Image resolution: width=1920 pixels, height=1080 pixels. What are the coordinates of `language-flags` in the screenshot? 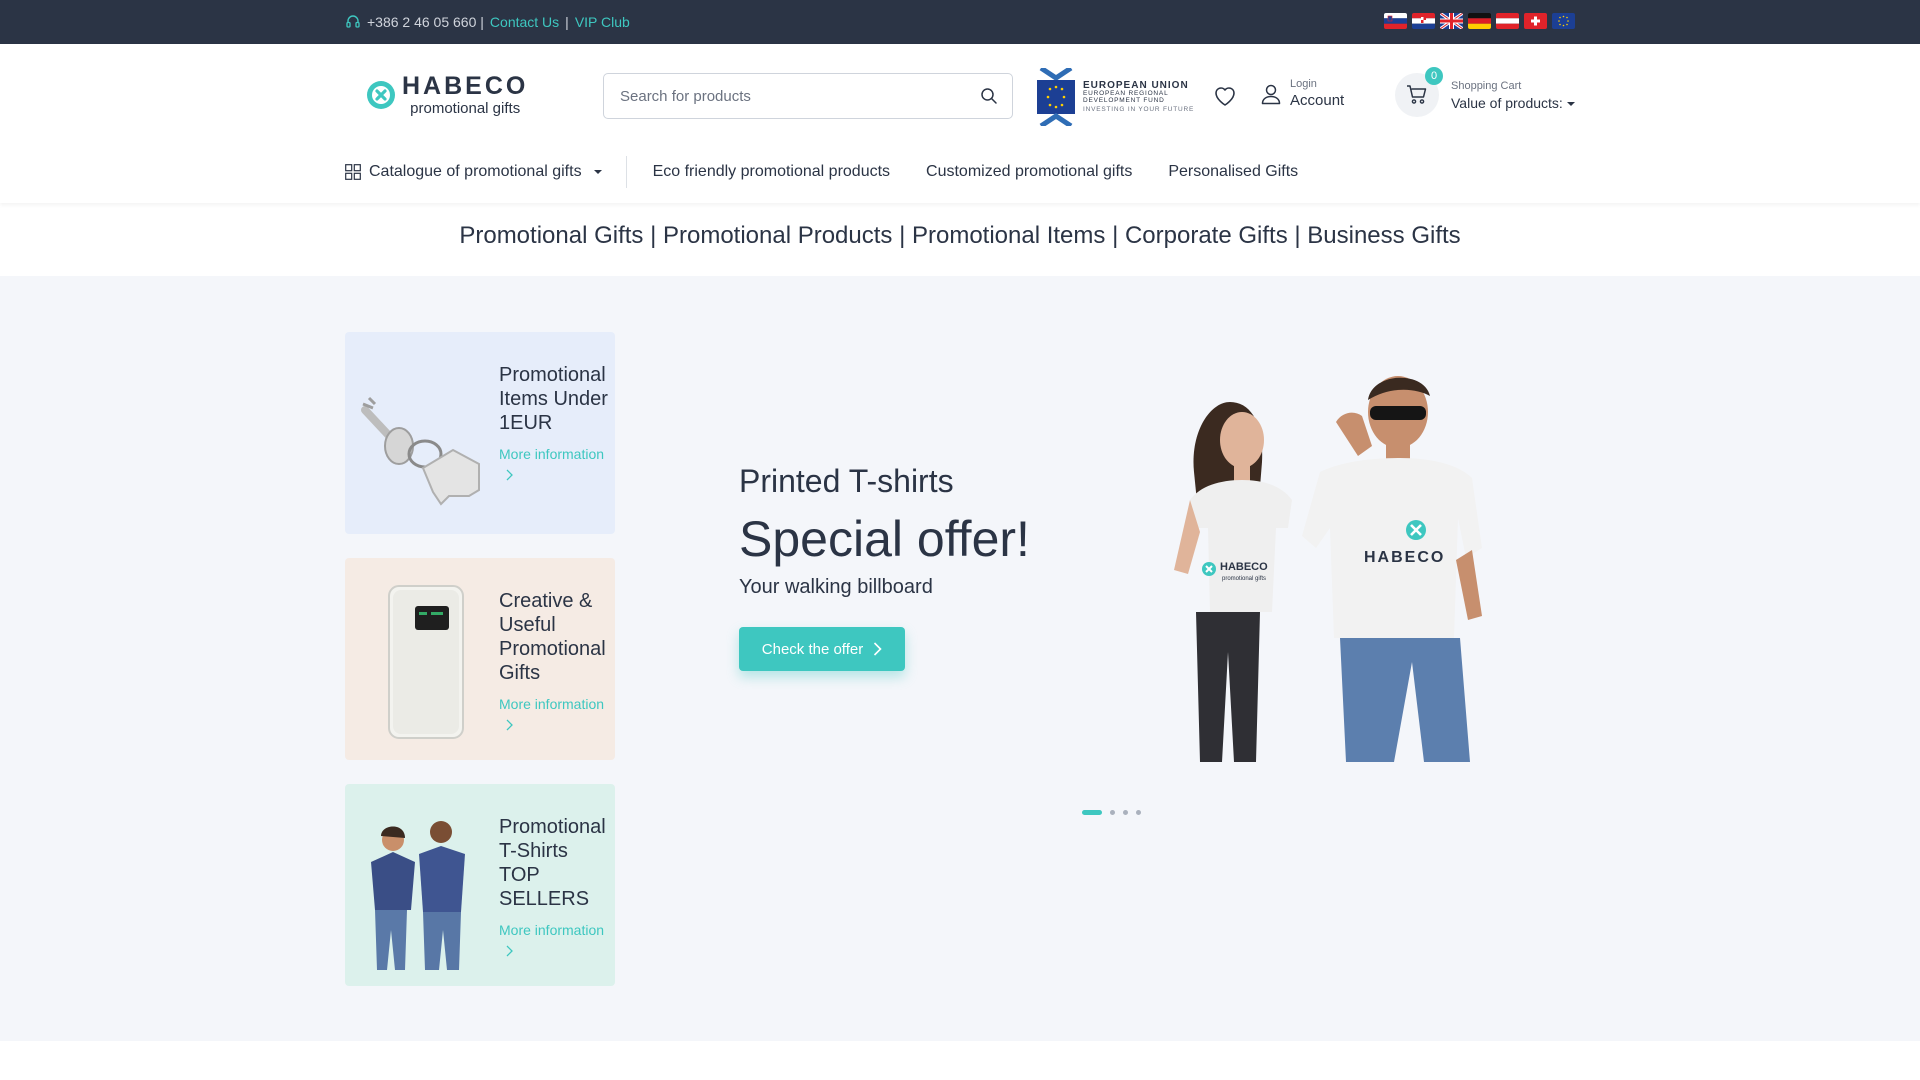 It's located at (1479, 21).